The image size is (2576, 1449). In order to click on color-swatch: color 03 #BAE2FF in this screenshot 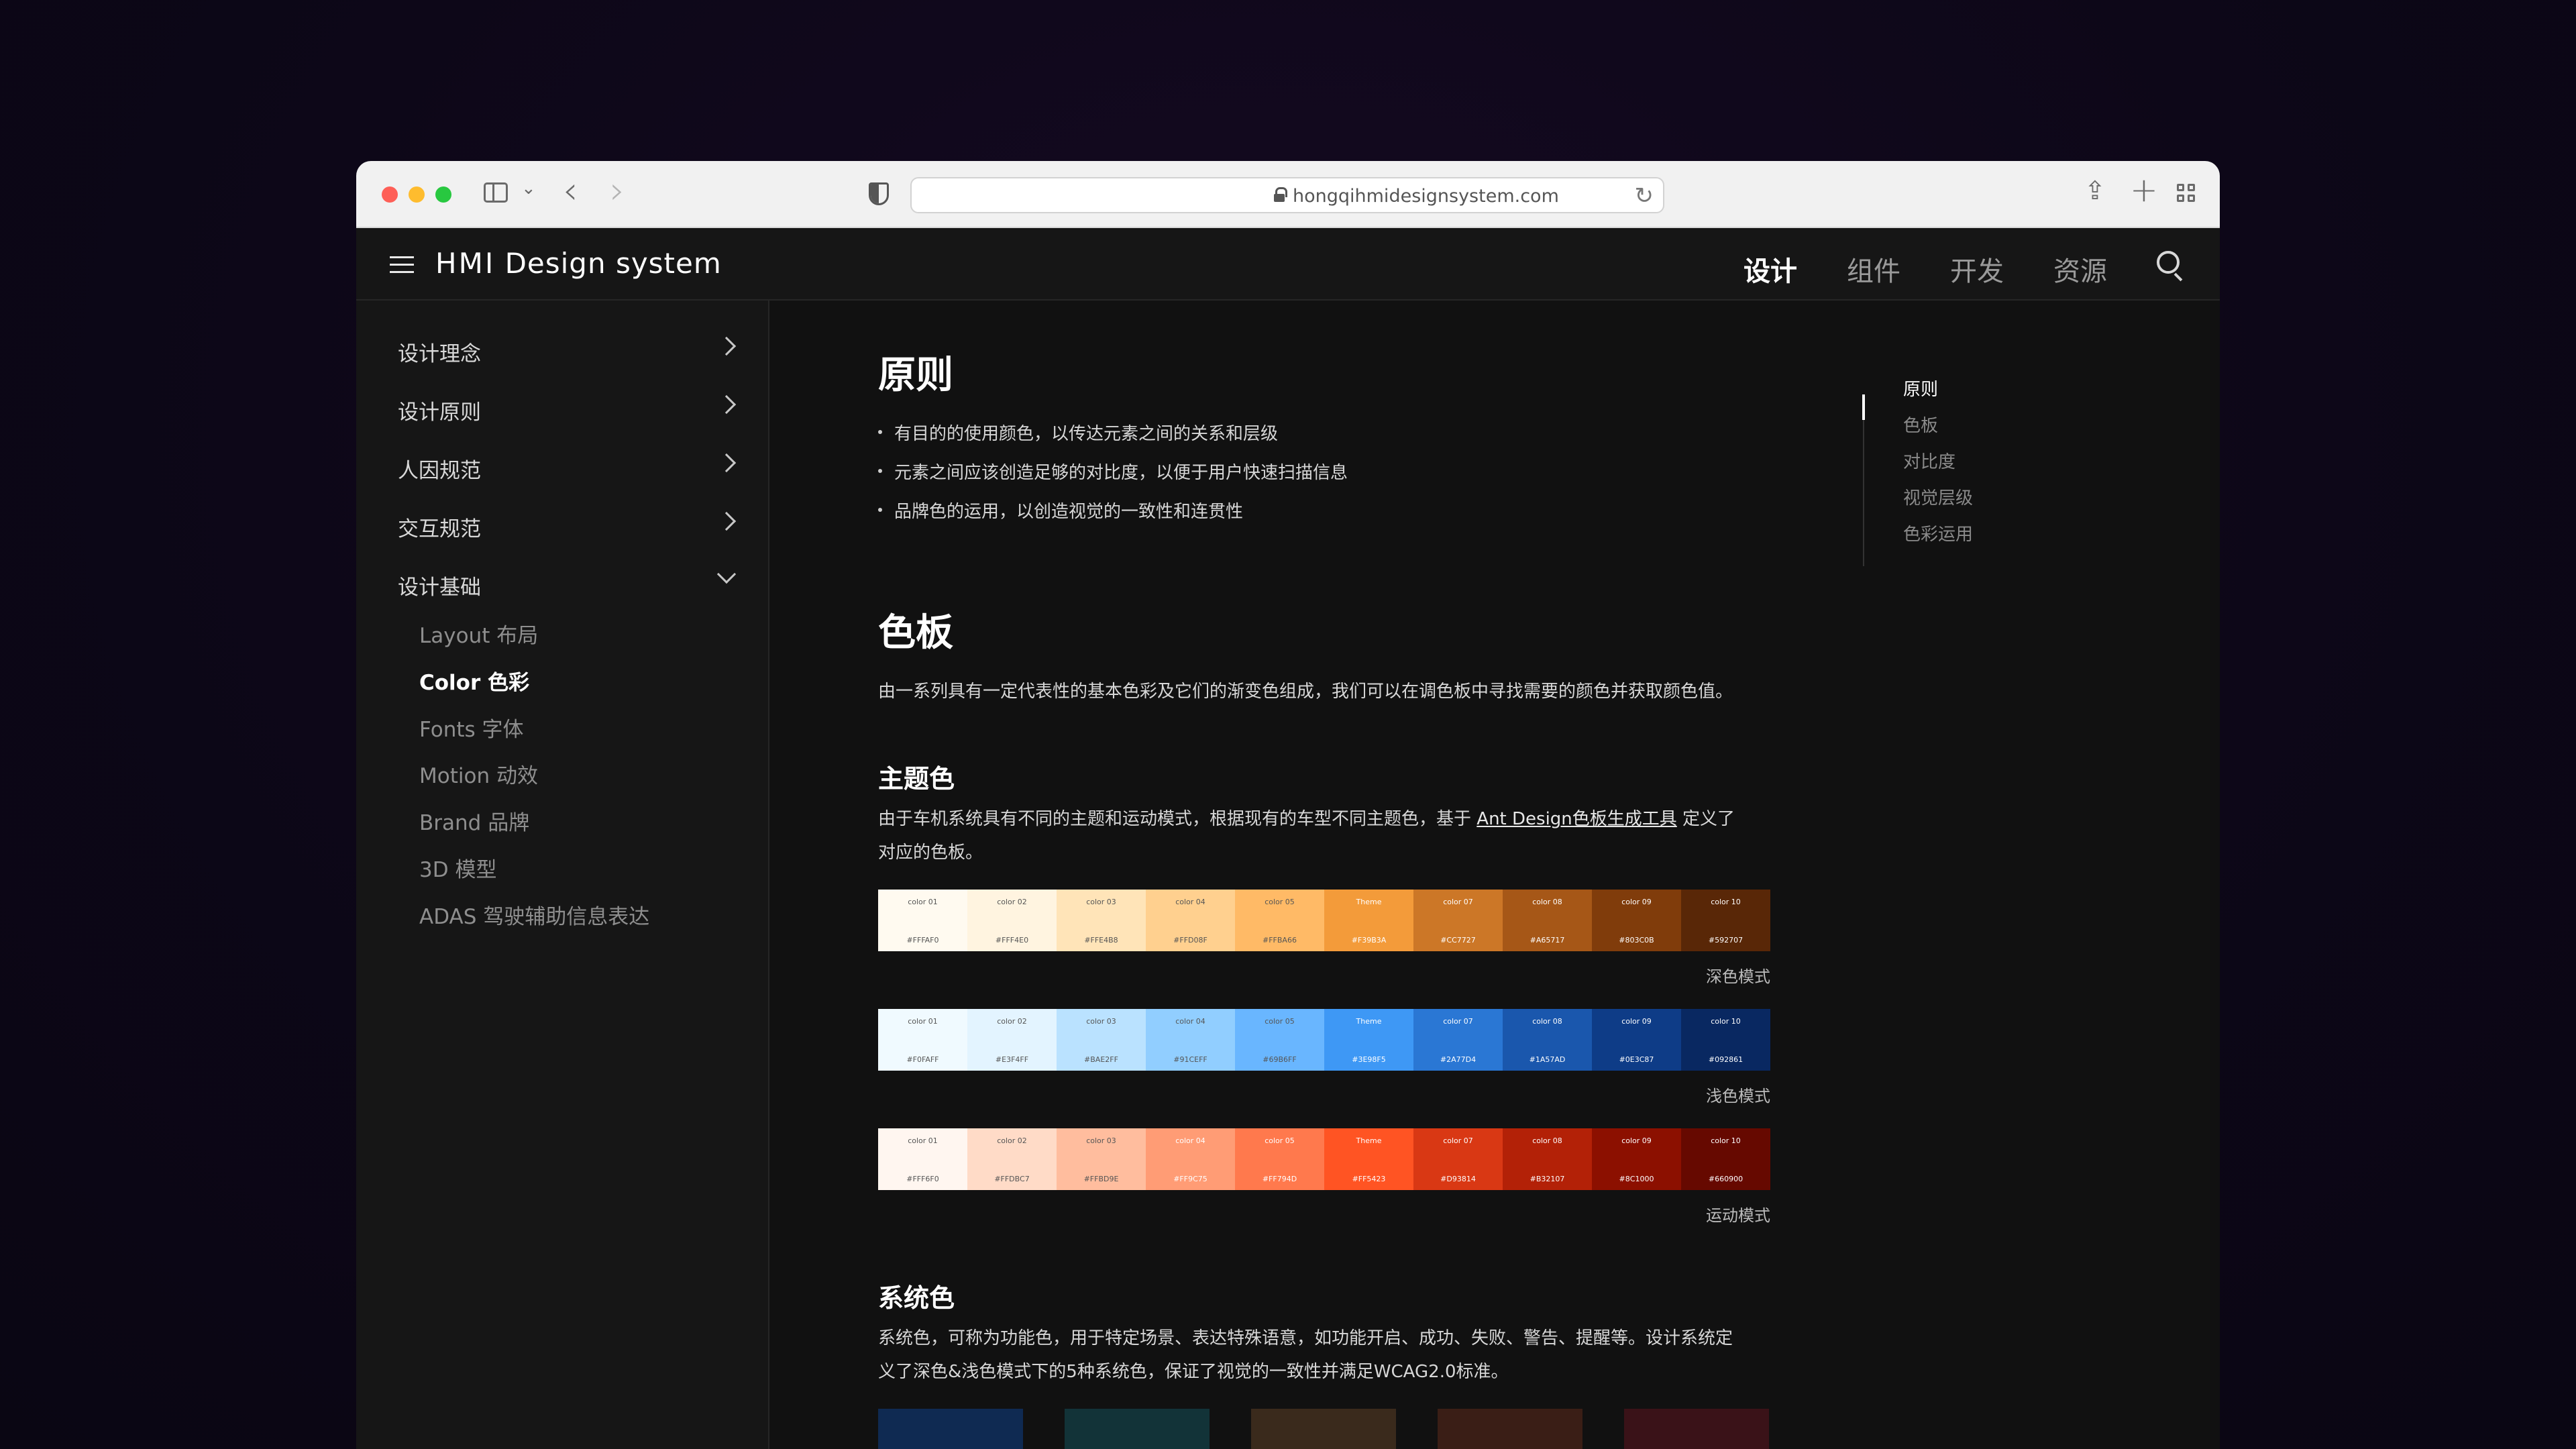, I will do `click(1101, 1040)`.